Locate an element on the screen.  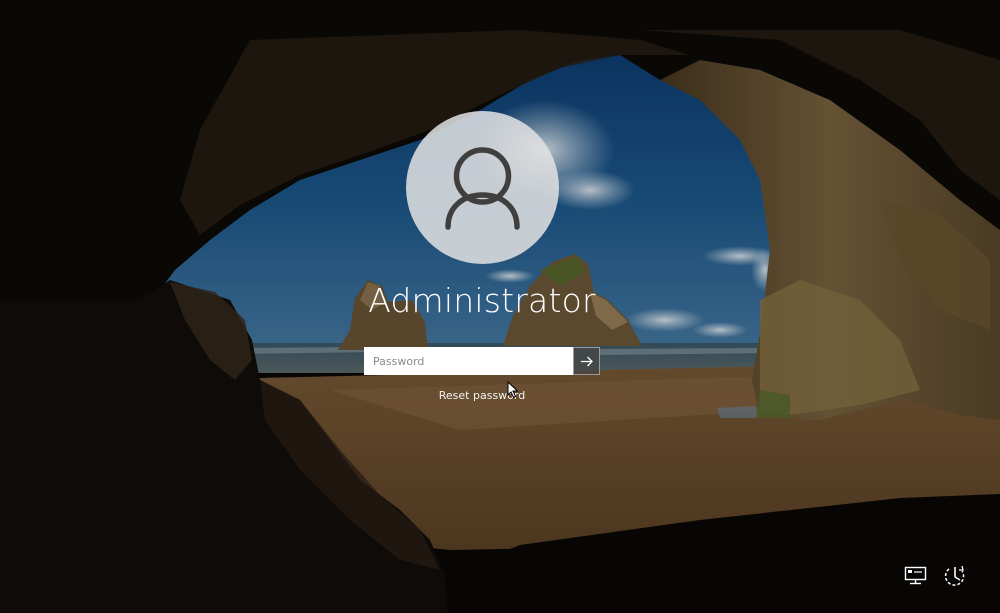
user-silhouette-icon is located at coordinates (482, 188).